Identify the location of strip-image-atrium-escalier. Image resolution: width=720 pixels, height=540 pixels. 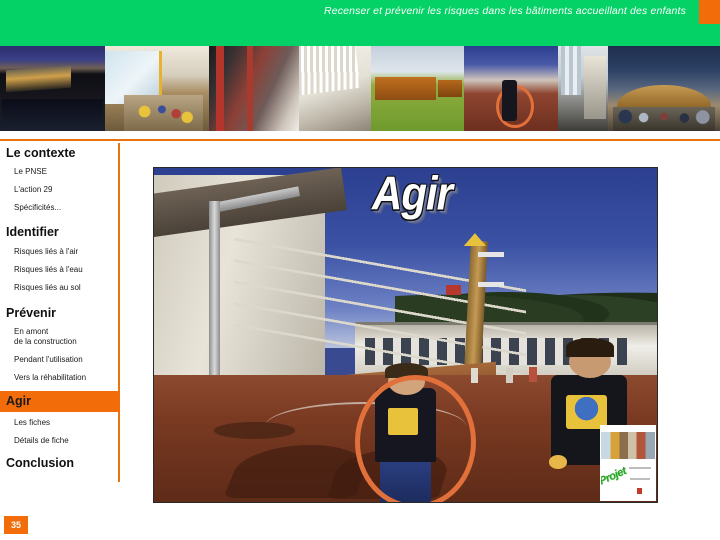
(583, 88).